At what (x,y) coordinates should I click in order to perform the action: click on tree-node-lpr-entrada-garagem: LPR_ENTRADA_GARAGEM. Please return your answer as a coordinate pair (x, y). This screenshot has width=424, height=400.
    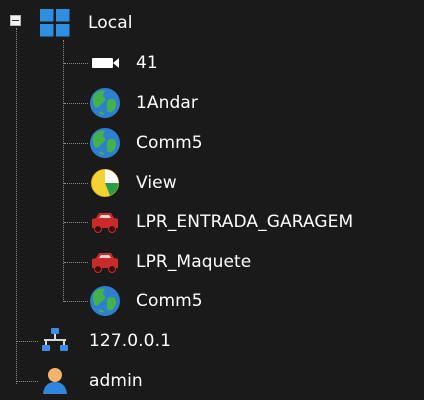
    Looking at the image, I should click on (220, 222).